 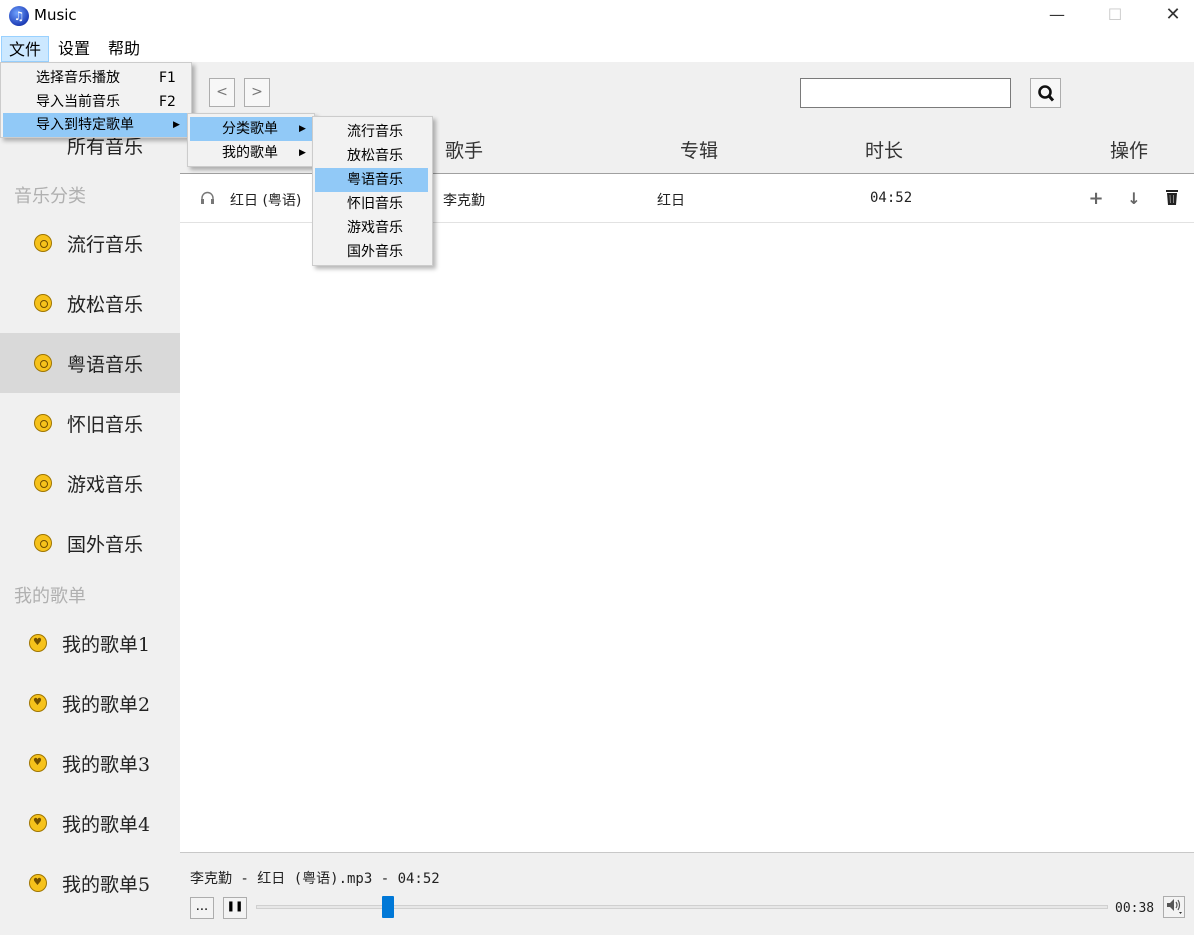 What do you see at coordinates (266, 201) in the screenshot?
I see `song-title: 红日 (粤语)` at bounding box center [266, 201].